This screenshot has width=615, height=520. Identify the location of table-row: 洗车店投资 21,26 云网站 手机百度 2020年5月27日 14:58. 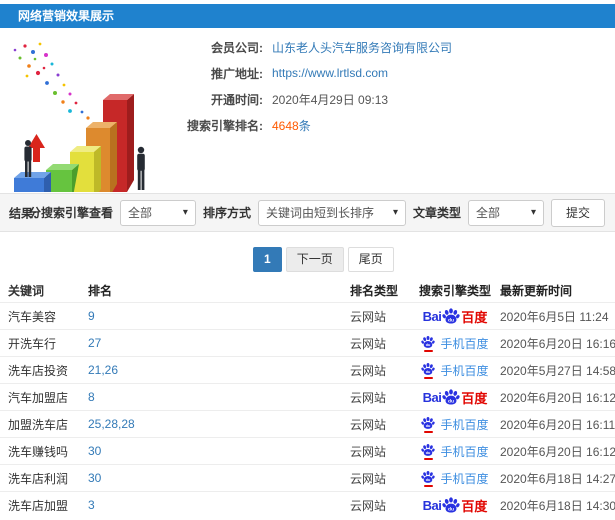
(307, 369).